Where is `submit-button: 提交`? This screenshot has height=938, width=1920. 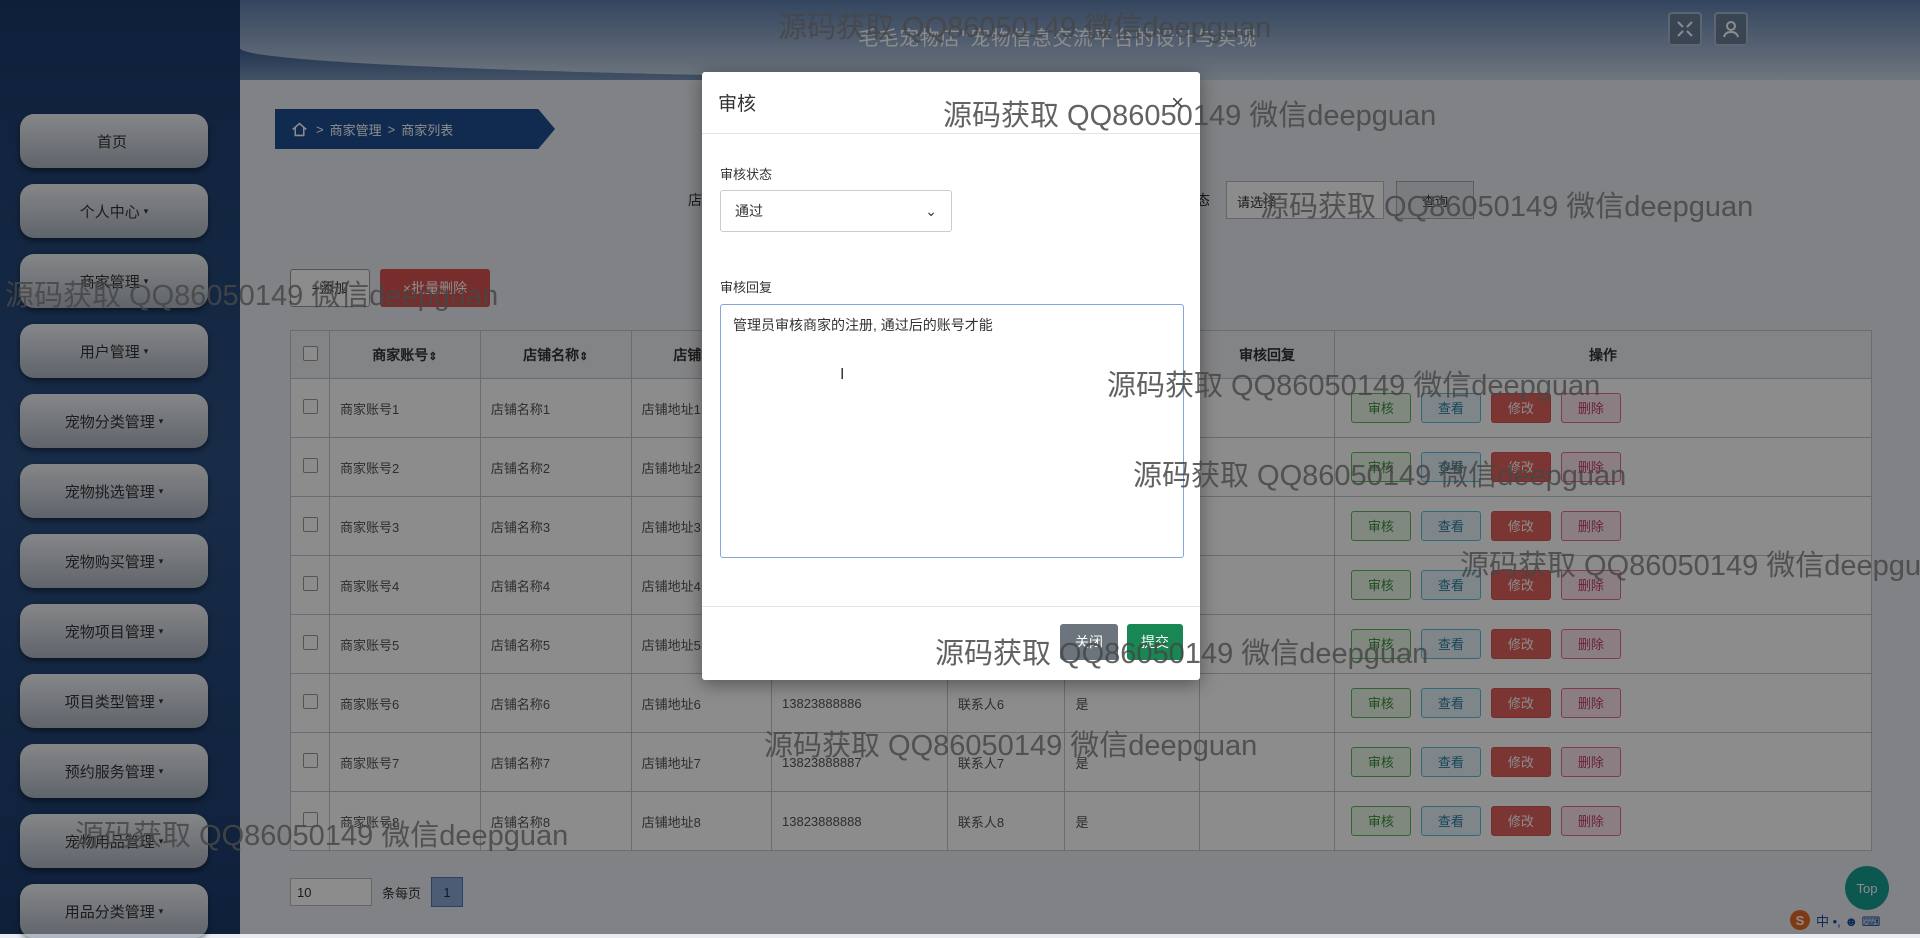 submit-button: 提交 is located at coordinates (1155, 642).